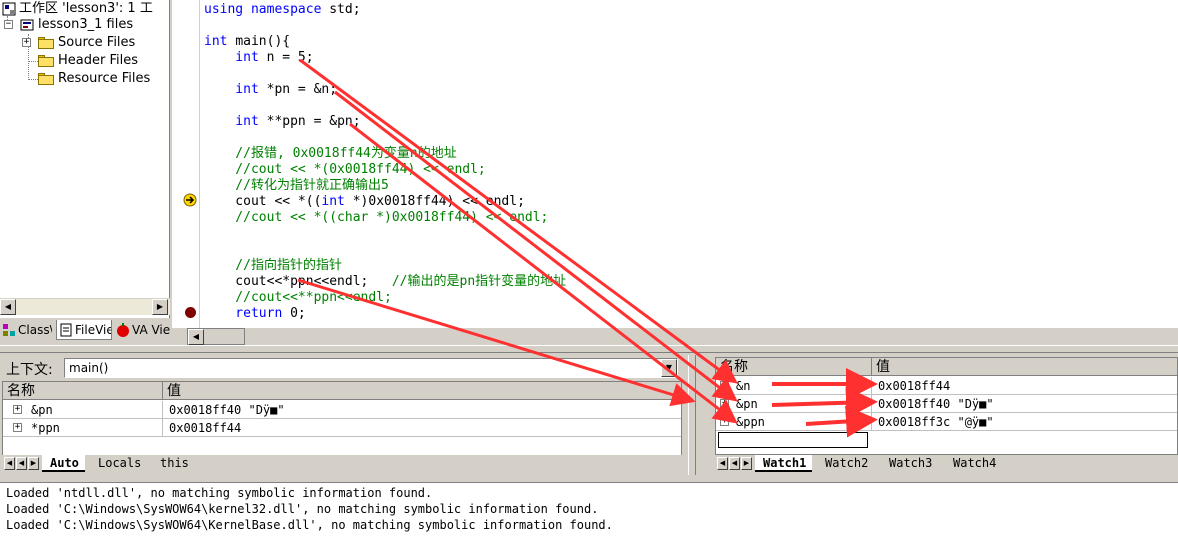  What do you see at coordinates (118, 463) in the screenshot?
I see `tab-locals: Locals` at bounding box center [118, 463].